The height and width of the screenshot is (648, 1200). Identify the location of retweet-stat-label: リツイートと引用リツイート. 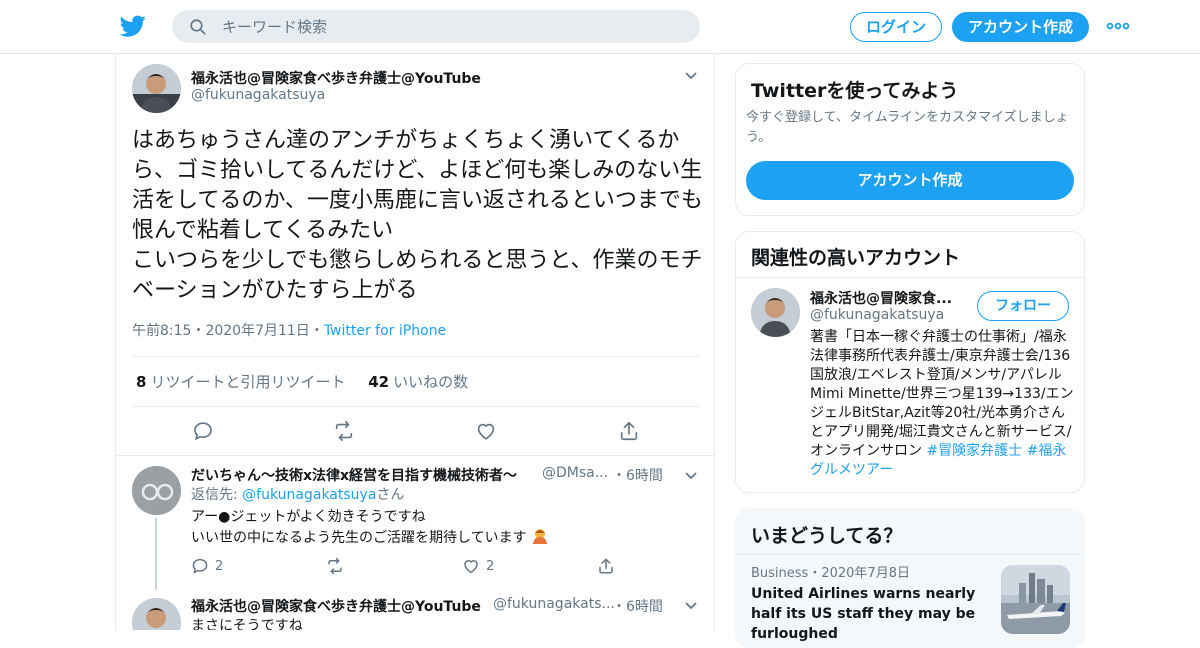
(248, 382).